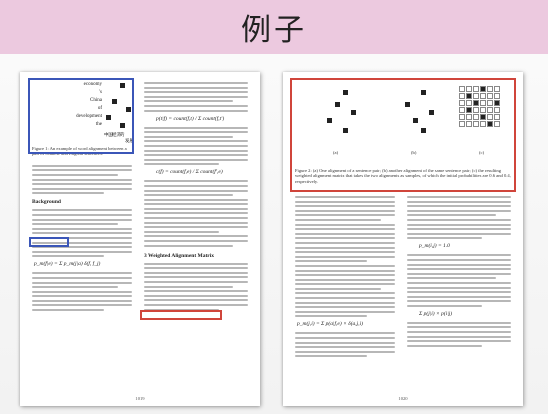  Describe the element at coordinates (190, 118) in the screenshot. I see `equation: p(t|f) = count(f,t) / Σ count(f,t')` at that location.